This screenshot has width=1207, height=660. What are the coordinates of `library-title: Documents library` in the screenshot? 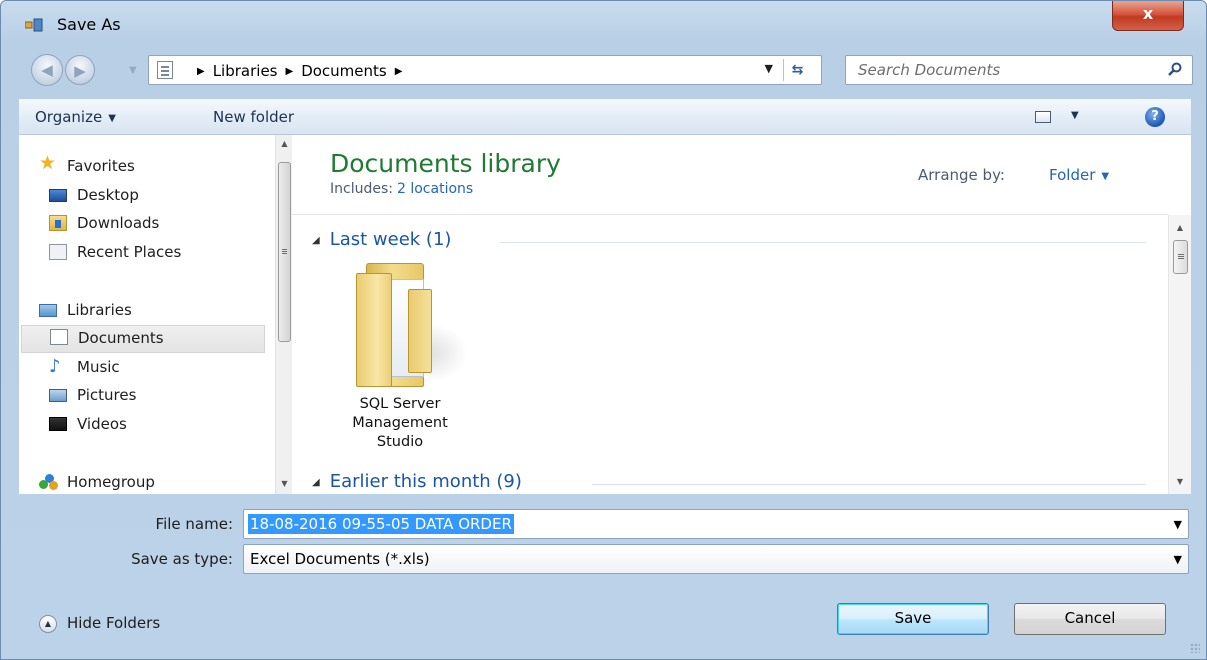 It's located at (445, 163).